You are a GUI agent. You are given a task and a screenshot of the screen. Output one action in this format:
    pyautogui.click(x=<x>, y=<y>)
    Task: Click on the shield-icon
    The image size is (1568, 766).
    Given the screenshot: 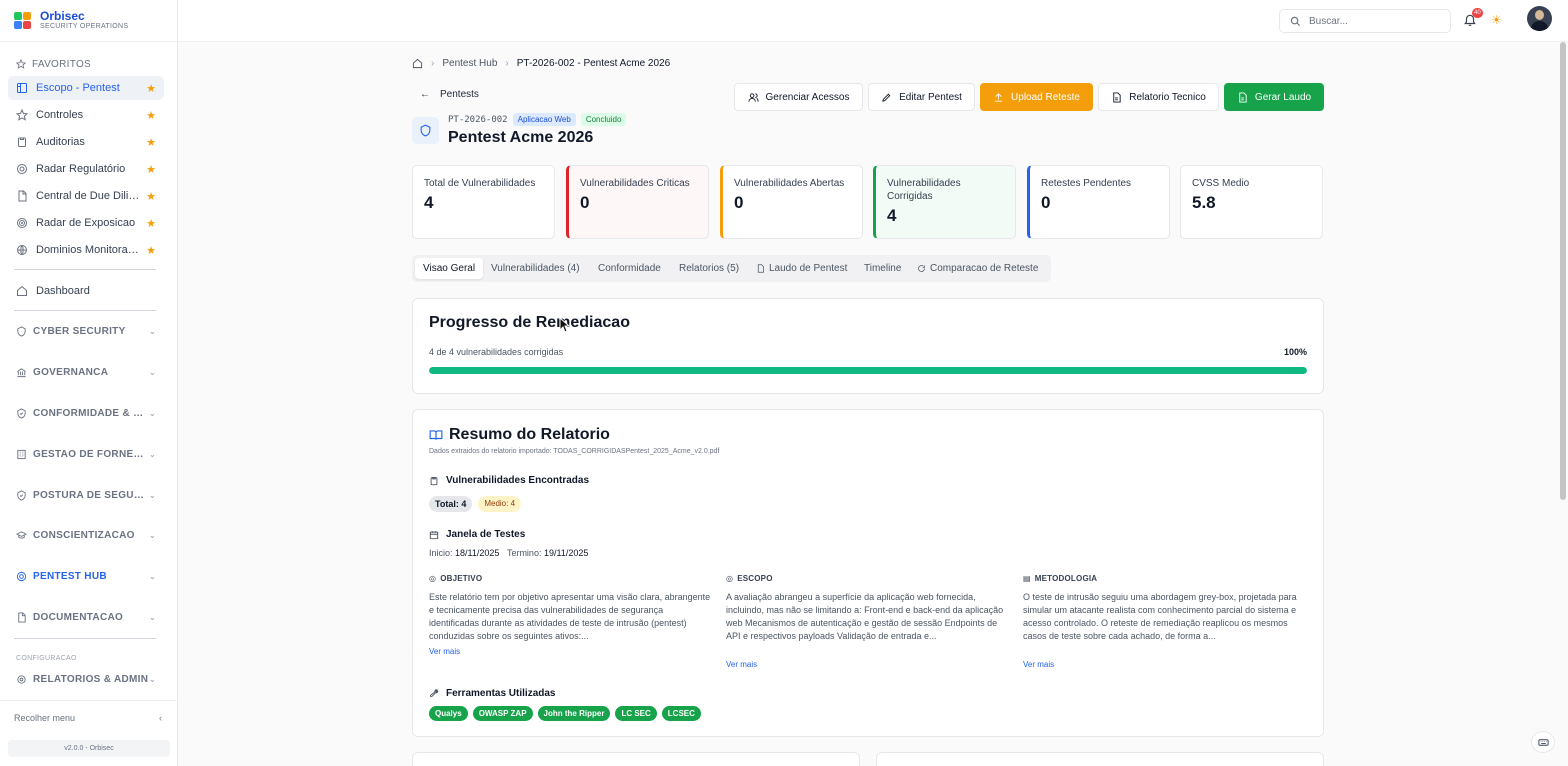 What is the action you would take?
    pyautogui.click(x=425, y=130)
    